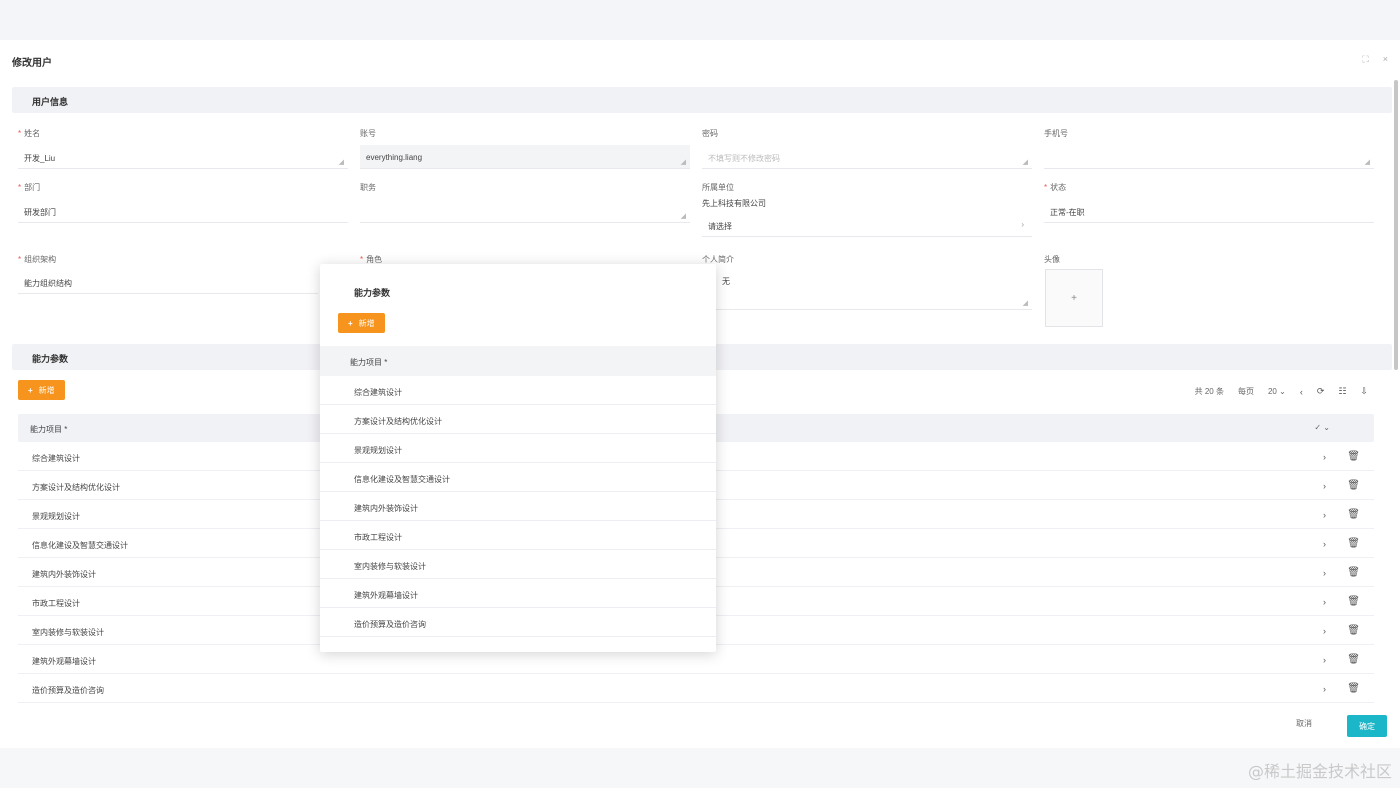 Image resolution: width=1400 pixels, height=788 pixels. What do you see at coordinates (1322, 427) in the screenshot?
I see `sort-icon: ✓ ⌄` at bounding box center [1322, 427].